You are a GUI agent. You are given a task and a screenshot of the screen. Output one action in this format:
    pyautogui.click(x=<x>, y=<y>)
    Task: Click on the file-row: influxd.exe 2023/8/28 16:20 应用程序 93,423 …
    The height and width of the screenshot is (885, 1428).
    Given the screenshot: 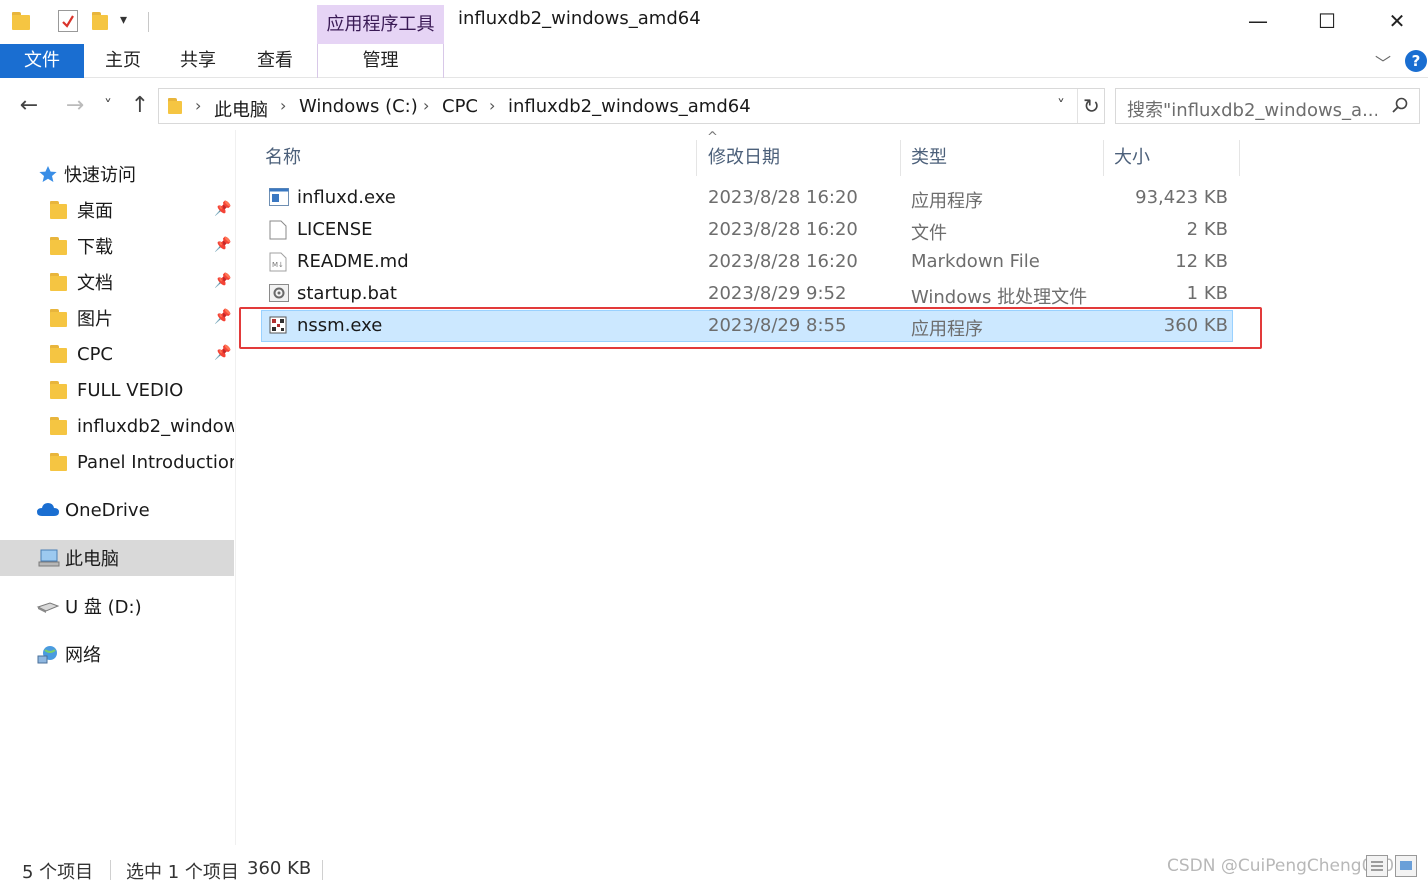 What is the action you would take?
    pyautogui.click(x=747, y=198)
    